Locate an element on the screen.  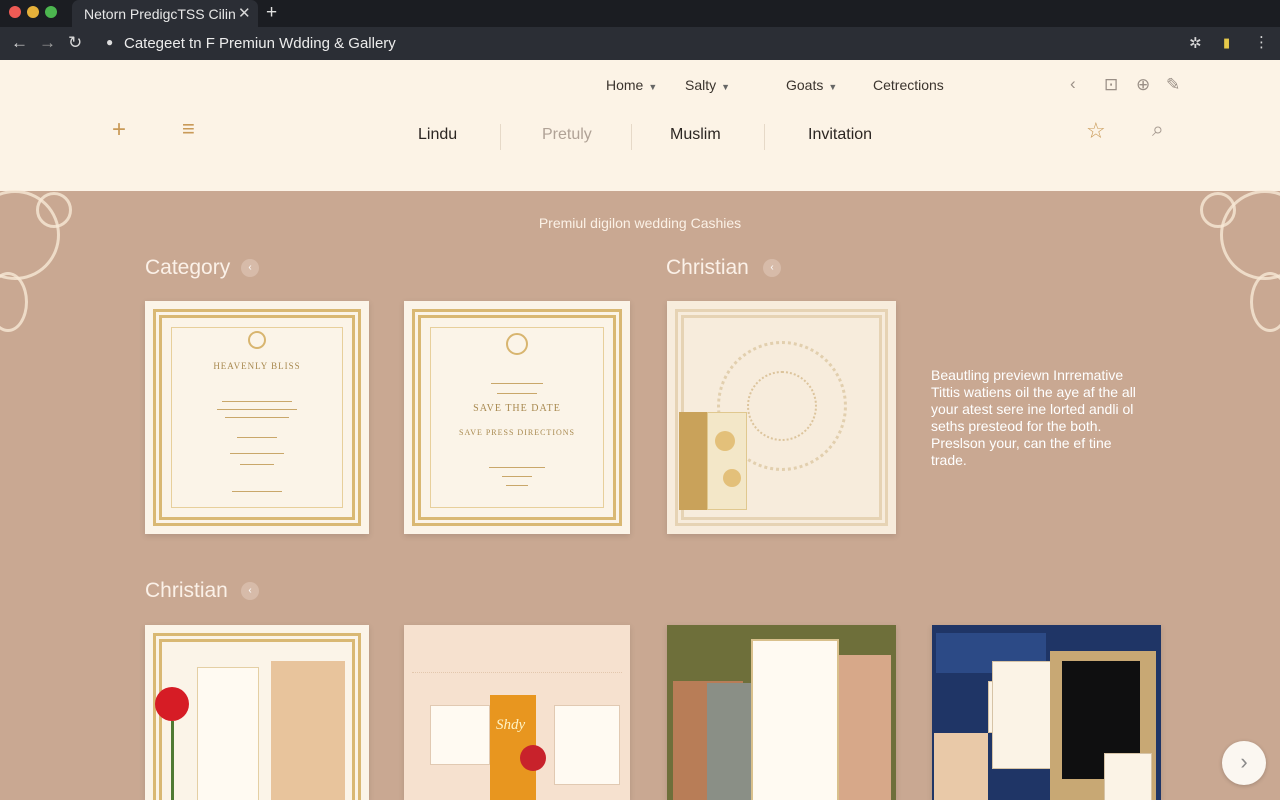
reload-icon: ↻ is located at coordinates (75, 43).